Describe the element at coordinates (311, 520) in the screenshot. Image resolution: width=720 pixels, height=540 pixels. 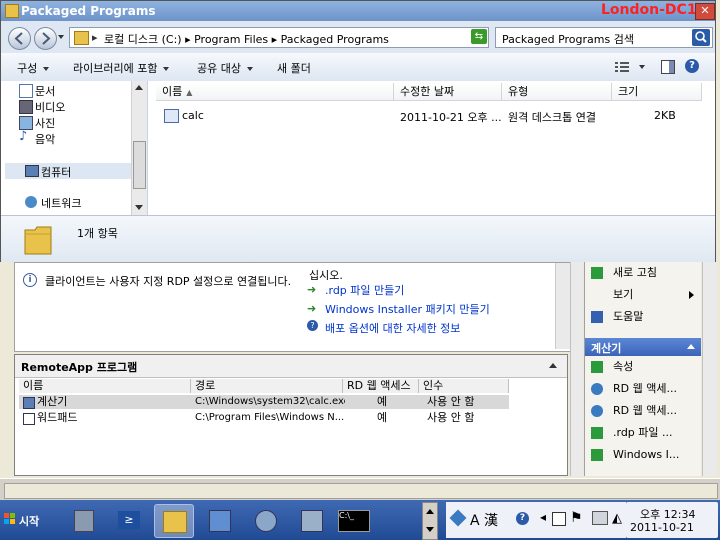
I see `admin-tool-taskbar-button` at that location.